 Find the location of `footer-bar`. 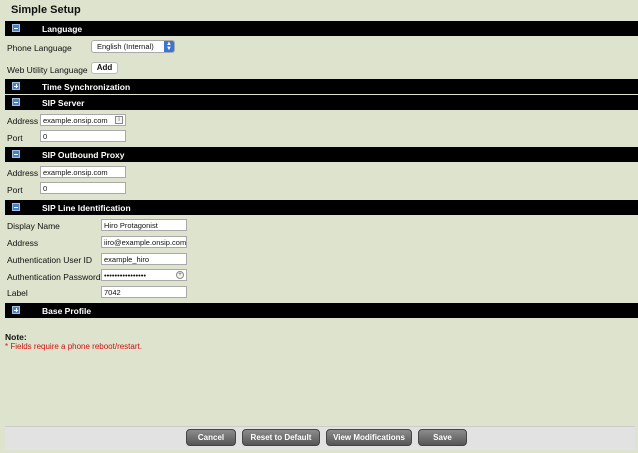

footer-bar is located at coordinates (320, 438).